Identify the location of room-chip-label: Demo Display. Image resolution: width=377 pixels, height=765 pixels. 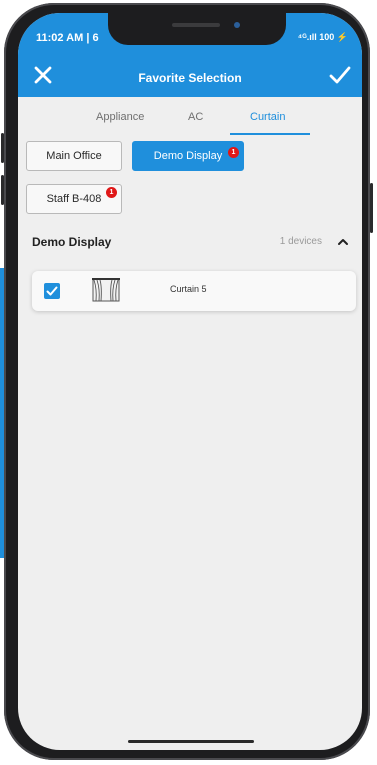
(188, 156).